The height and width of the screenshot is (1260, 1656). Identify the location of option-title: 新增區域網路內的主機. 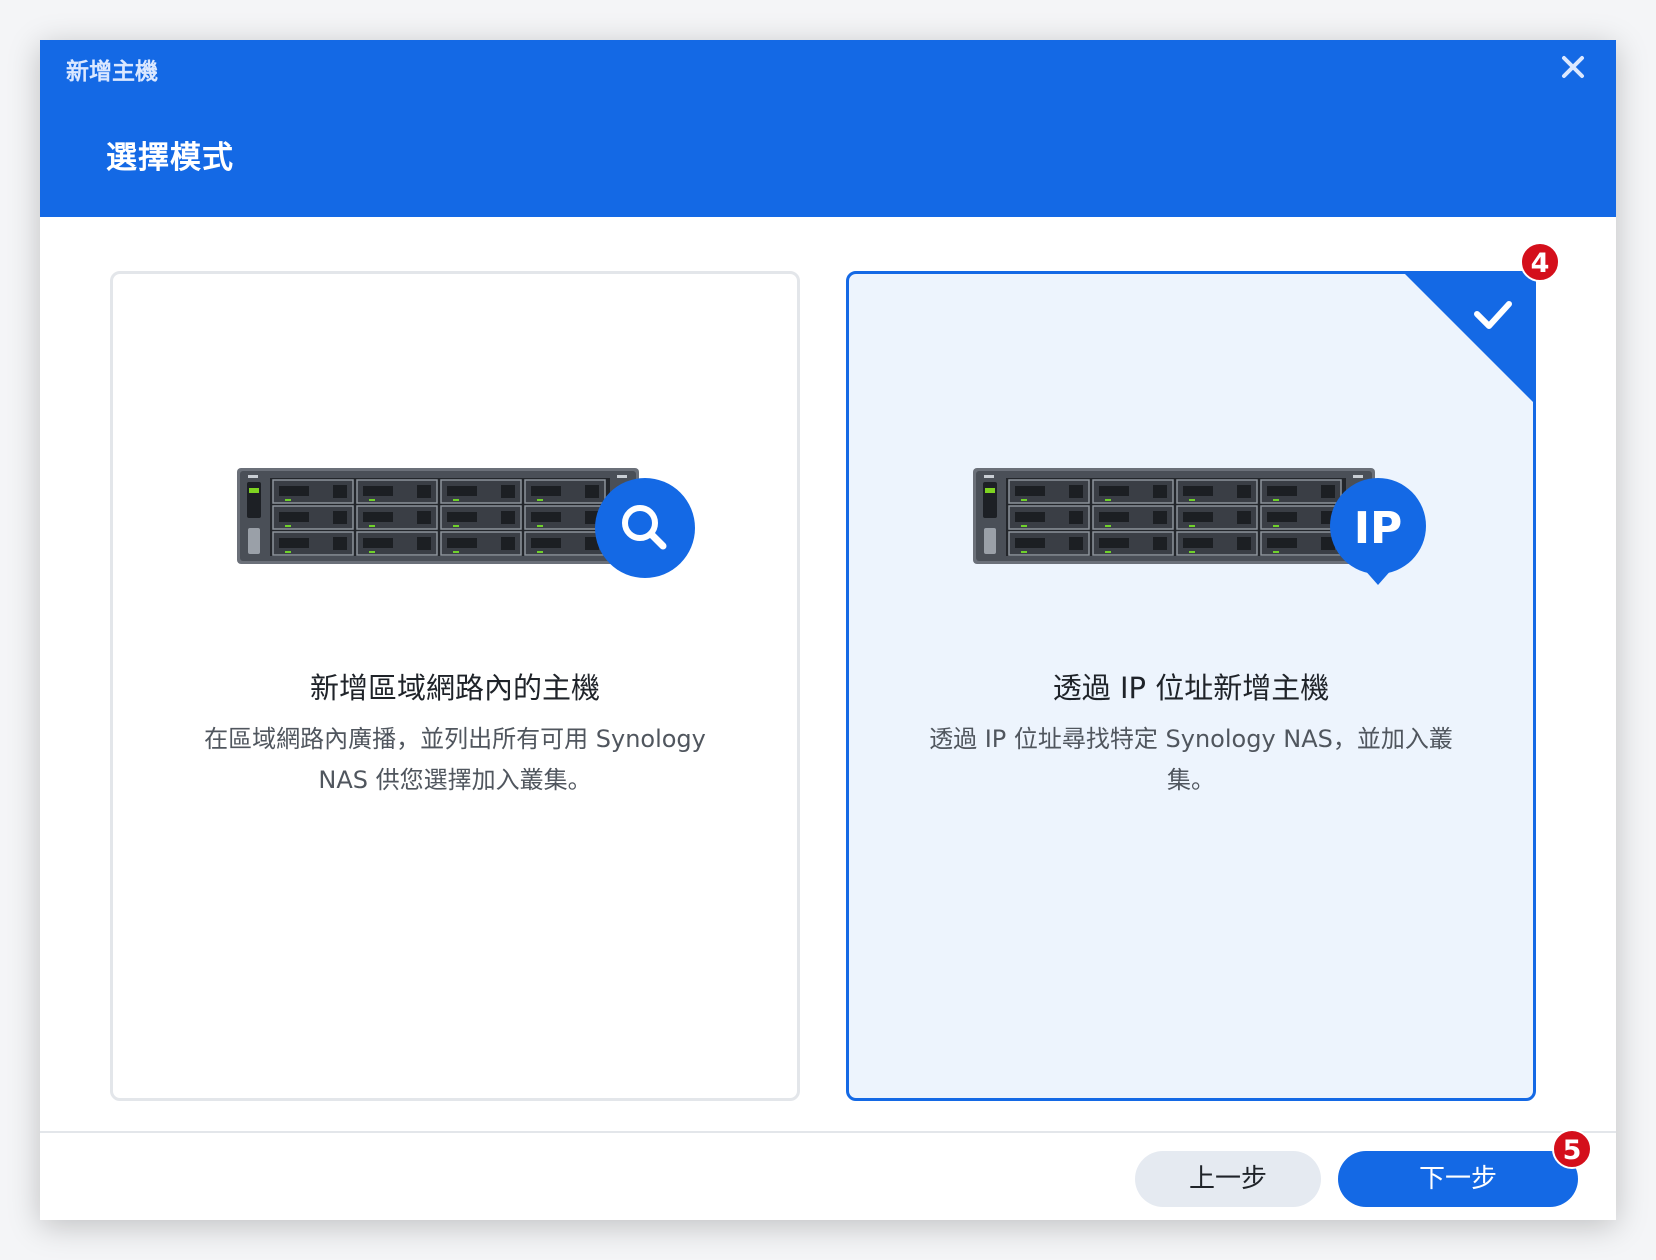
(454, 688).